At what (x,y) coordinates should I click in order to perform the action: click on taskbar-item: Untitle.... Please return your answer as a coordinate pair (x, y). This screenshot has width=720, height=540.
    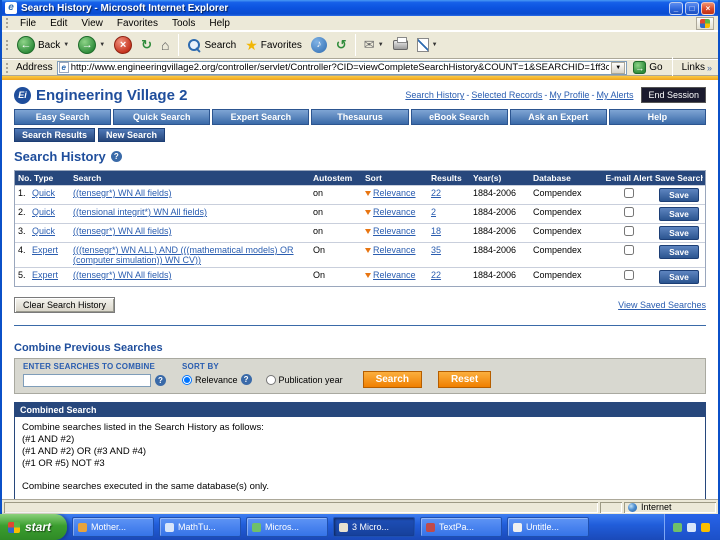
    Looking at the image, I should click on (548, 527).